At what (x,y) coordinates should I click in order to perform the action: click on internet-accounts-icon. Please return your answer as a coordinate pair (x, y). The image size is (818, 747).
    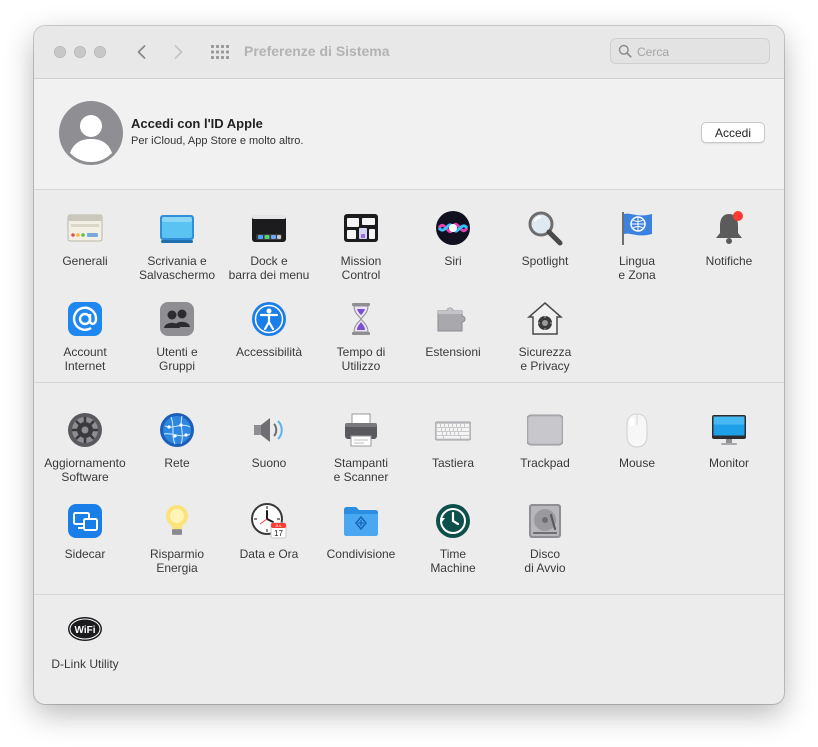
    Looking at the image, I should click on (85, 319).